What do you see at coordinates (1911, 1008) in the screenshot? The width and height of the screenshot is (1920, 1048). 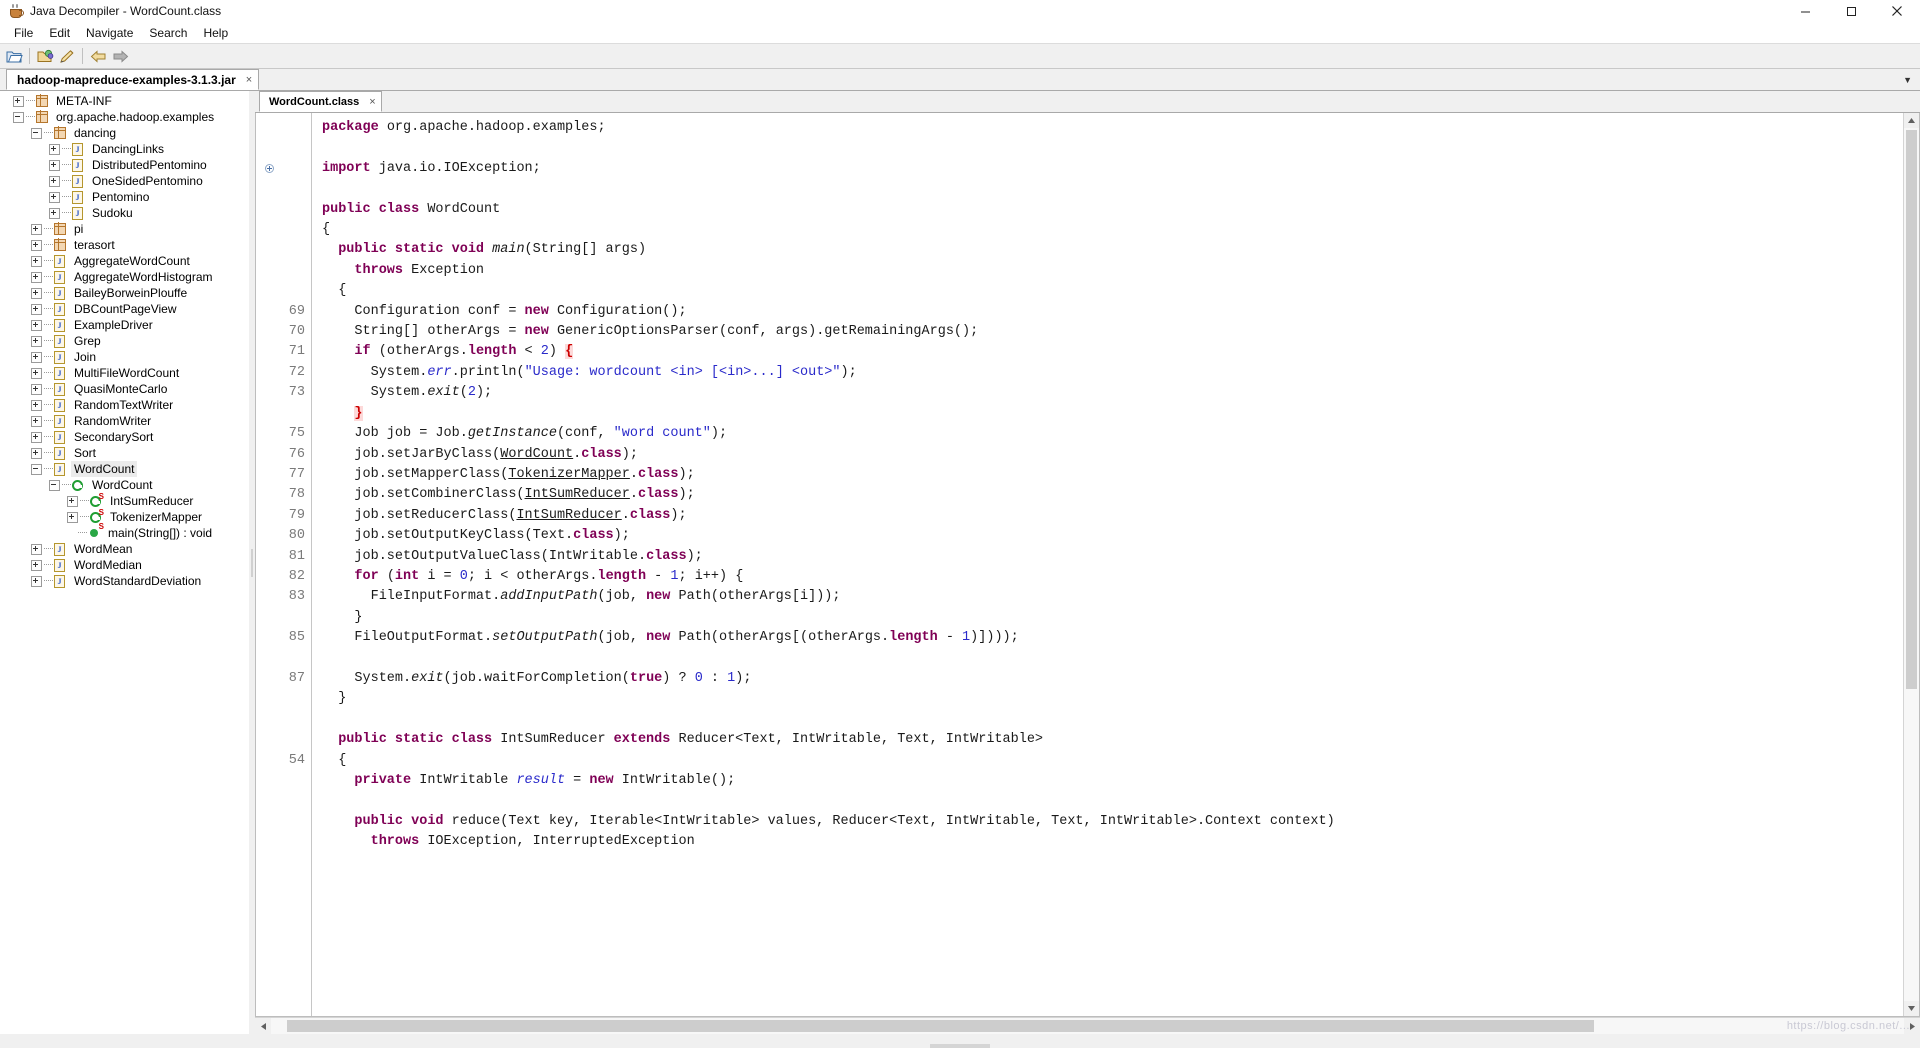 I see `scroll-down-button` at bounding box center [1911, 1008].